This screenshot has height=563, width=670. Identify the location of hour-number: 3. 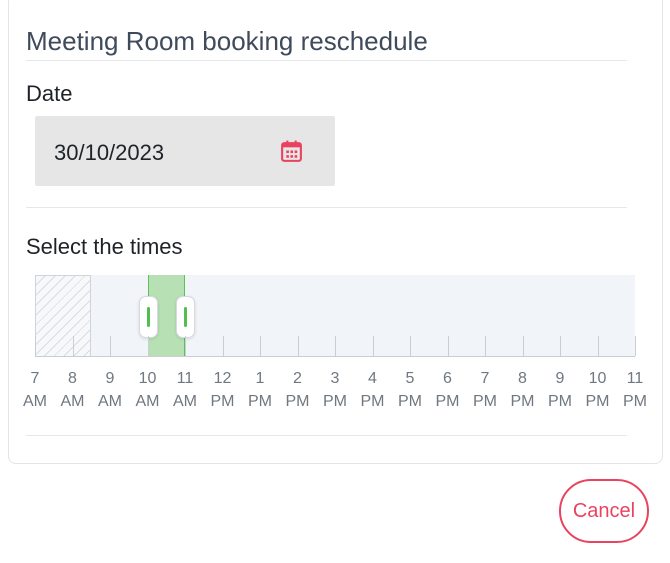
(335, 378).